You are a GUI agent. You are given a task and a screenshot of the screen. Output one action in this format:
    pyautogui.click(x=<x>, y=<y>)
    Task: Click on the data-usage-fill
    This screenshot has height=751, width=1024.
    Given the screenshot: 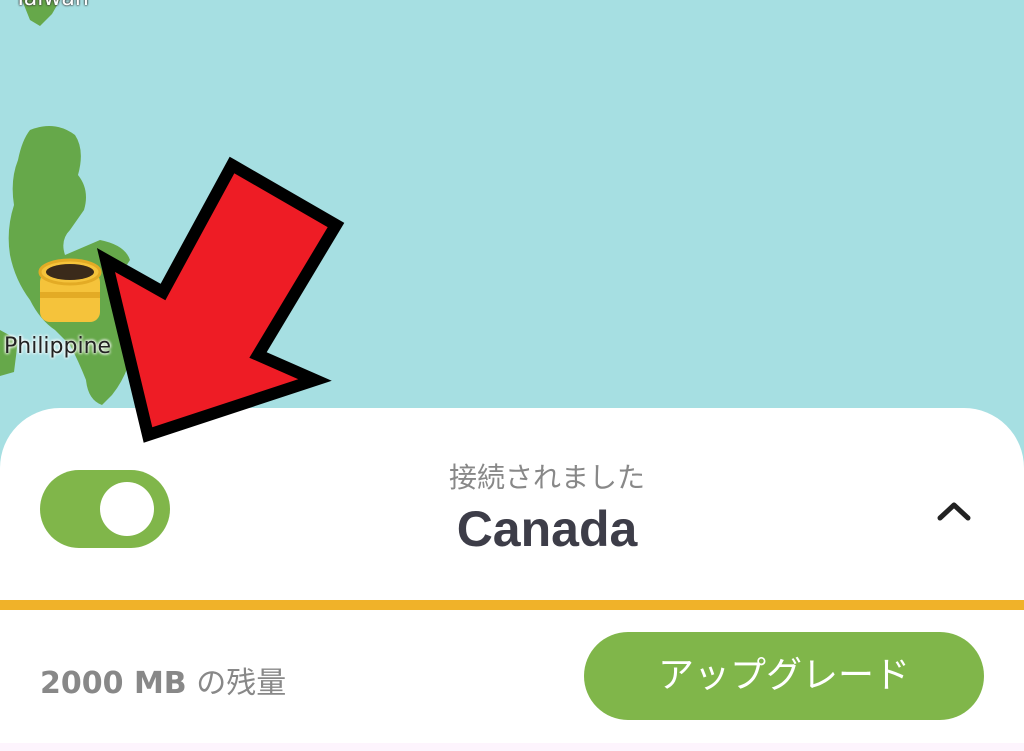 What is the action you would take?
    pyautogui.click(x=512, y=605)
    